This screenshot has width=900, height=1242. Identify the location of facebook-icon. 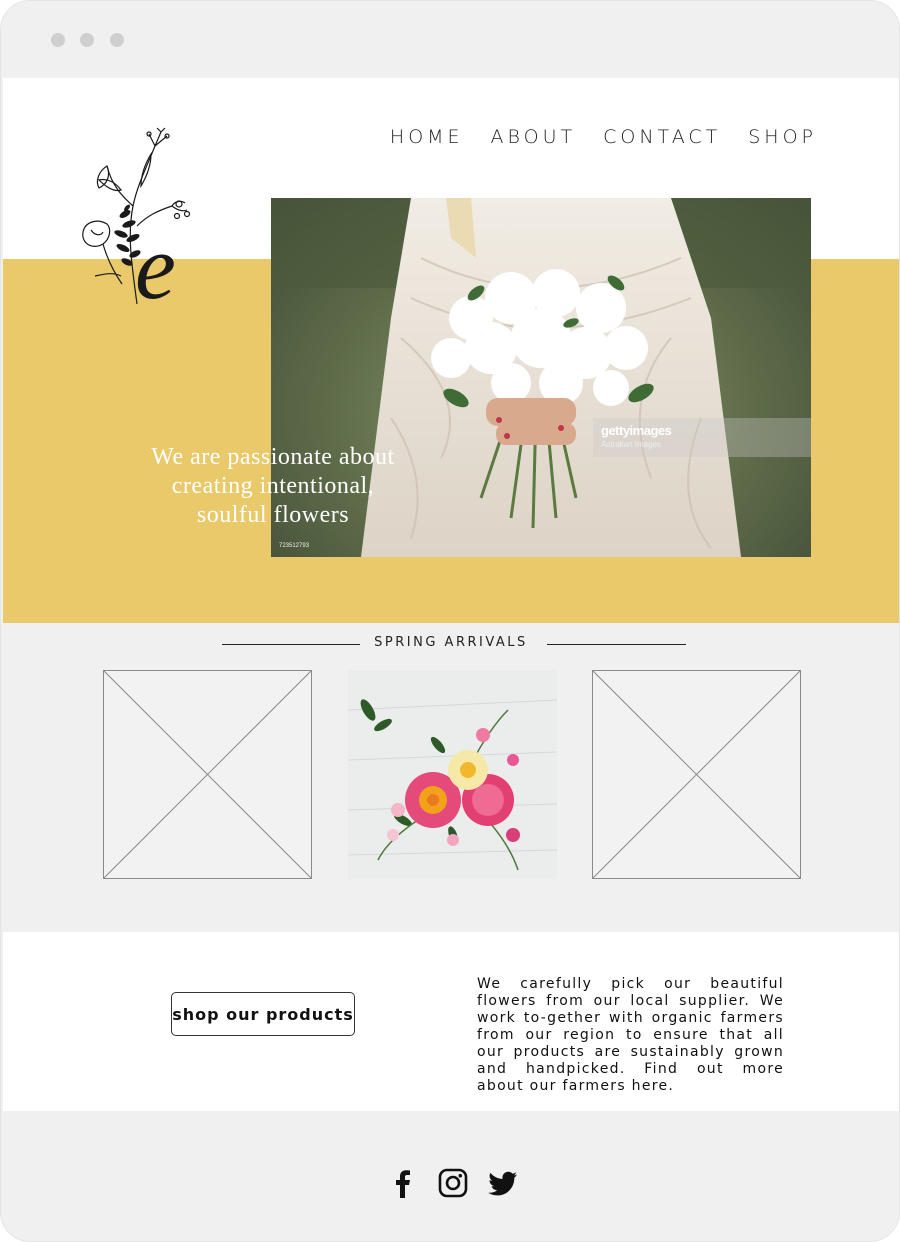
(403, 1183).